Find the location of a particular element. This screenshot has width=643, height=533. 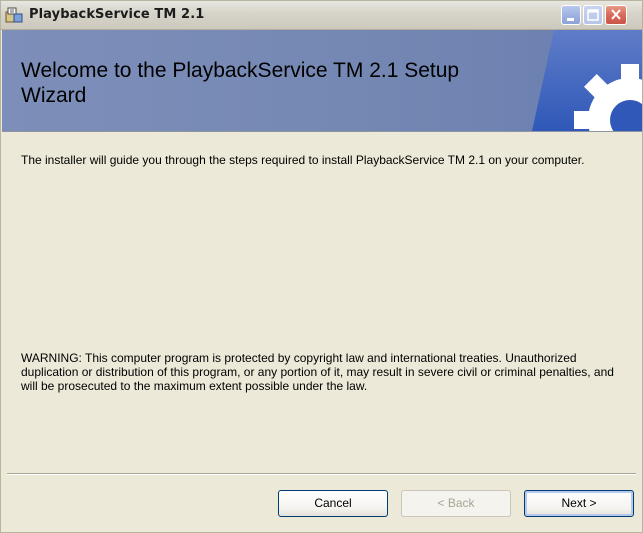

gear-icon is located at coordinates (587, 80).